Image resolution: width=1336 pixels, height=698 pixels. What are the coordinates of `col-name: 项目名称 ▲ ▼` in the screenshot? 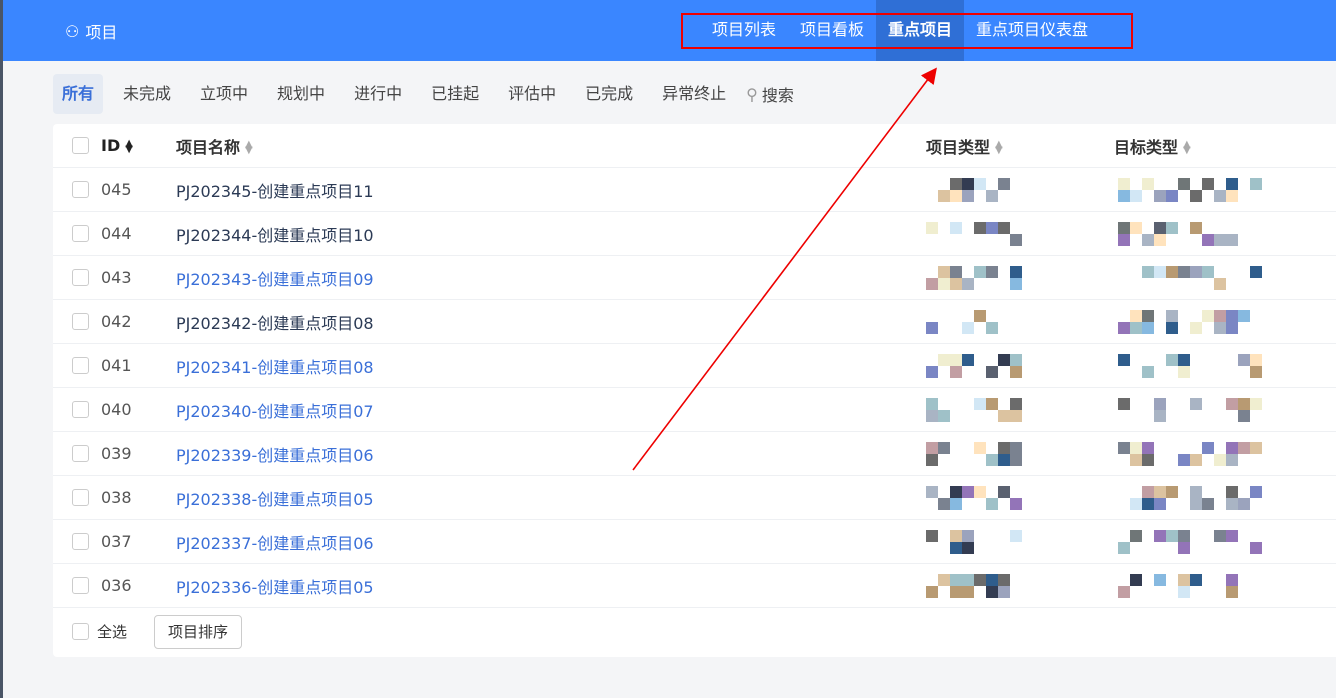 It's located at (214, 146).